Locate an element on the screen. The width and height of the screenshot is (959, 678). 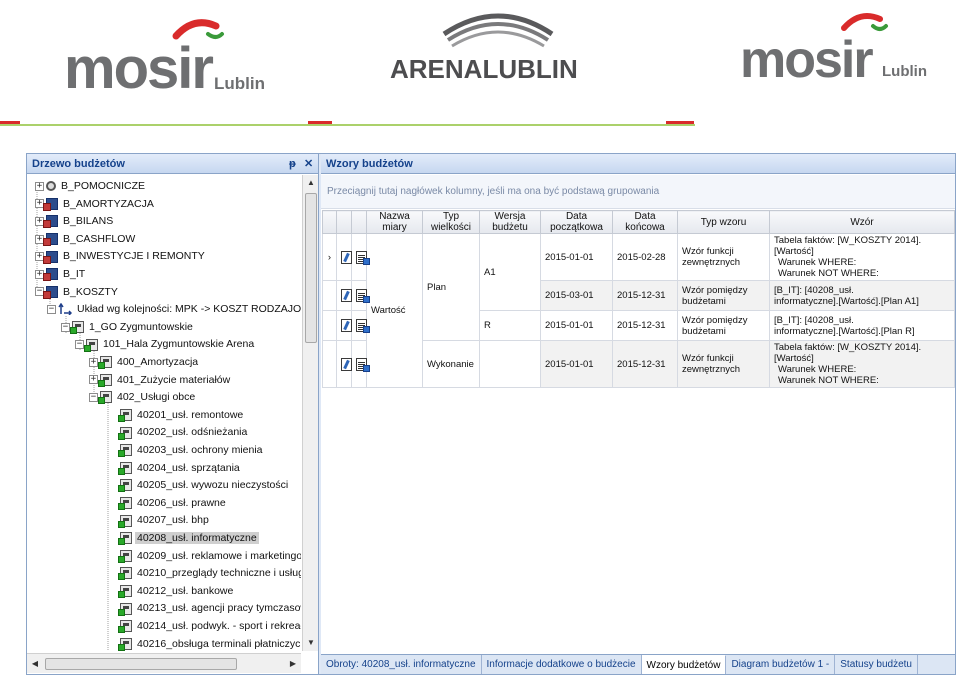
col-header-formula: Wzór is located at coordinates (862, 222).